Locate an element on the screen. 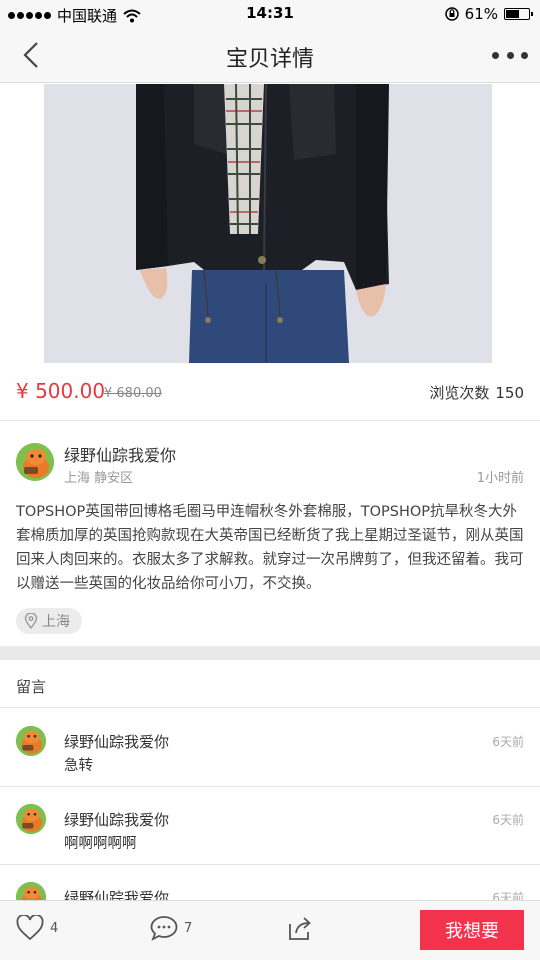  comments-header: 留言 is located at coordinates (270, 684).